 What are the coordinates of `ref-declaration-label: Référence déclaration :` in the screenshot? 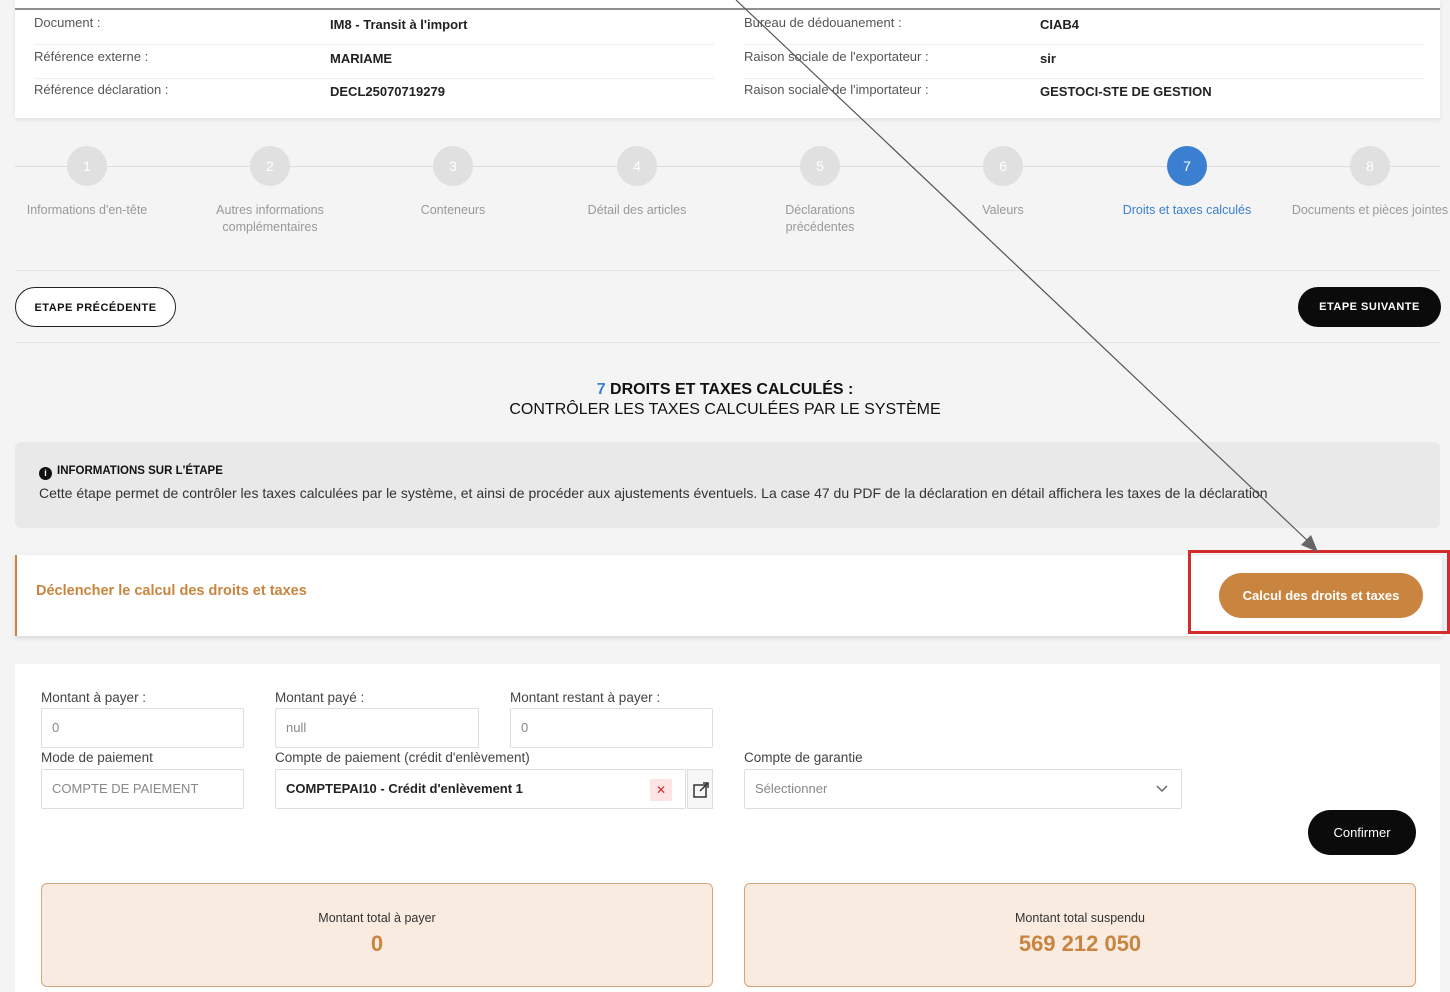 It's located at (101, 89).